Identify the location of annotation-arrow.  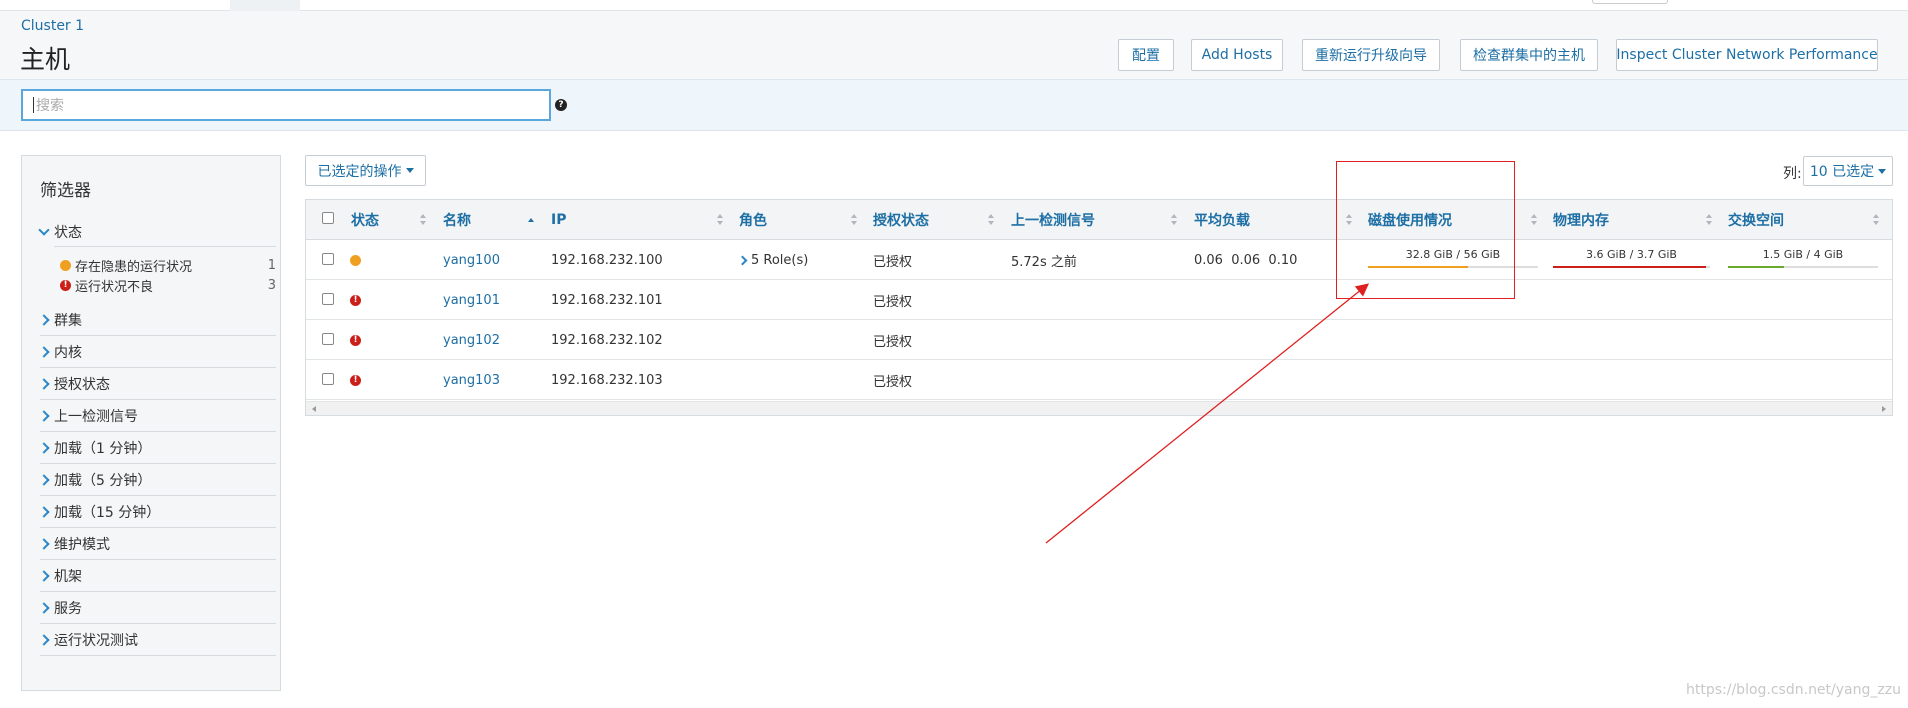
(1207, 413).